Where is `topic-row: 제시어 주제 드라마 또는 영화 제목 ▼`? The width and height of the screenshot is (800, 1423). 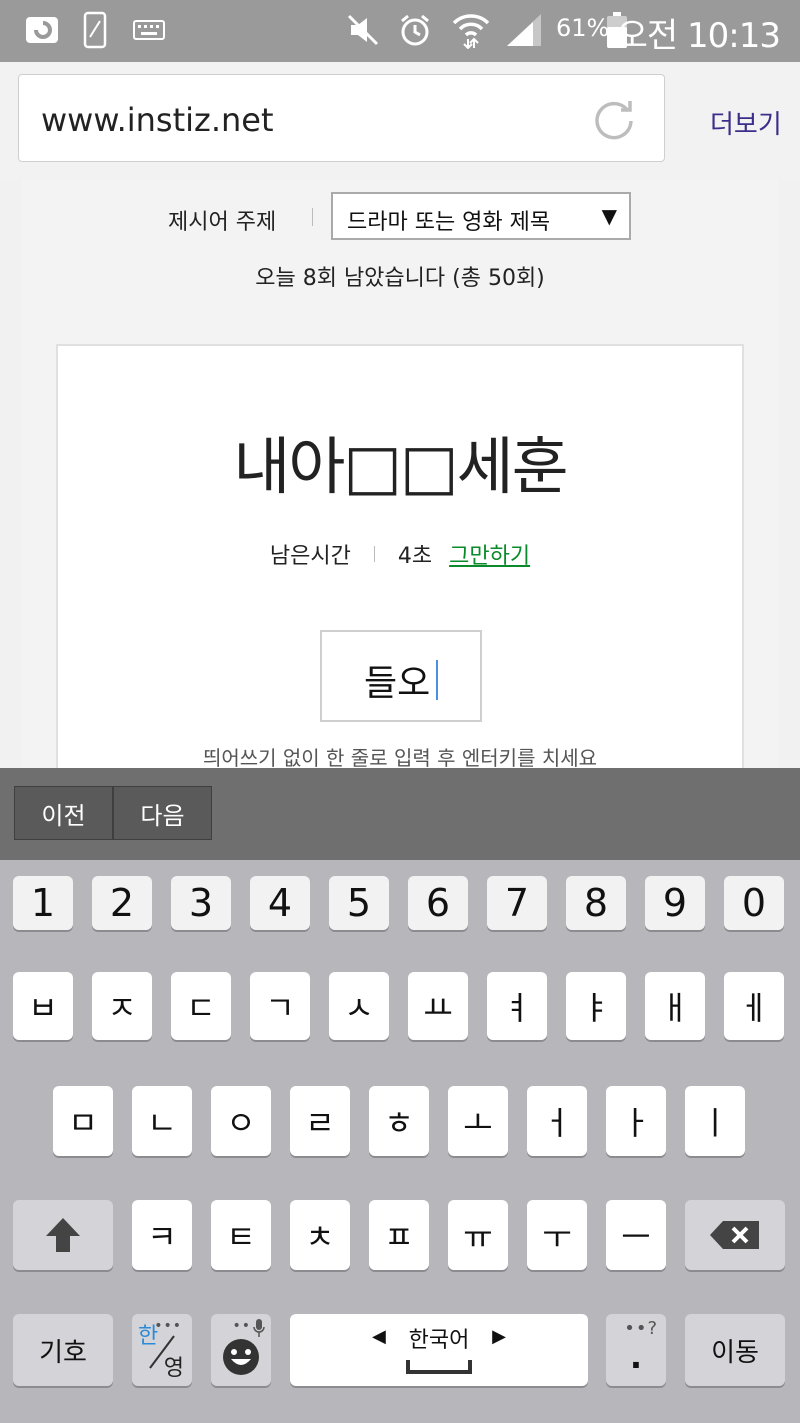 topic-row: 제시어 주제 드라마 또는 영화 제목 ▼ is located at coordinates (400, 216).